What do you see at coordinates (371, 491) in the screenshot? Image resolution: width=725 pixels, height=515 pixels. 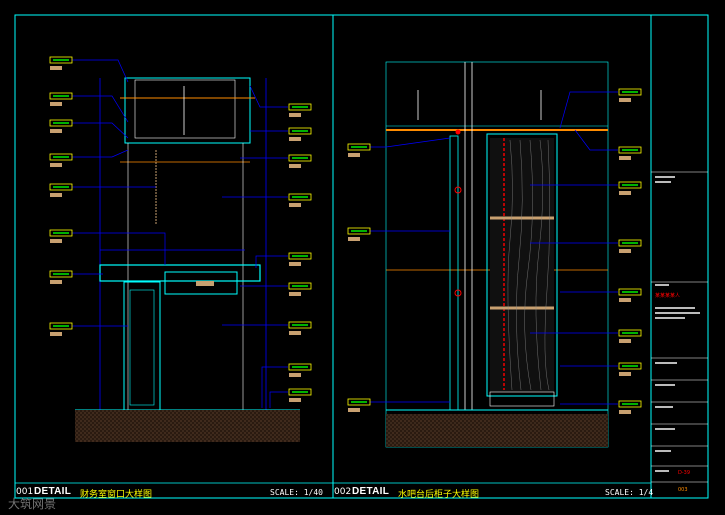 I see `detail-002-label: DETAIL` at bounding box center [371, 491].